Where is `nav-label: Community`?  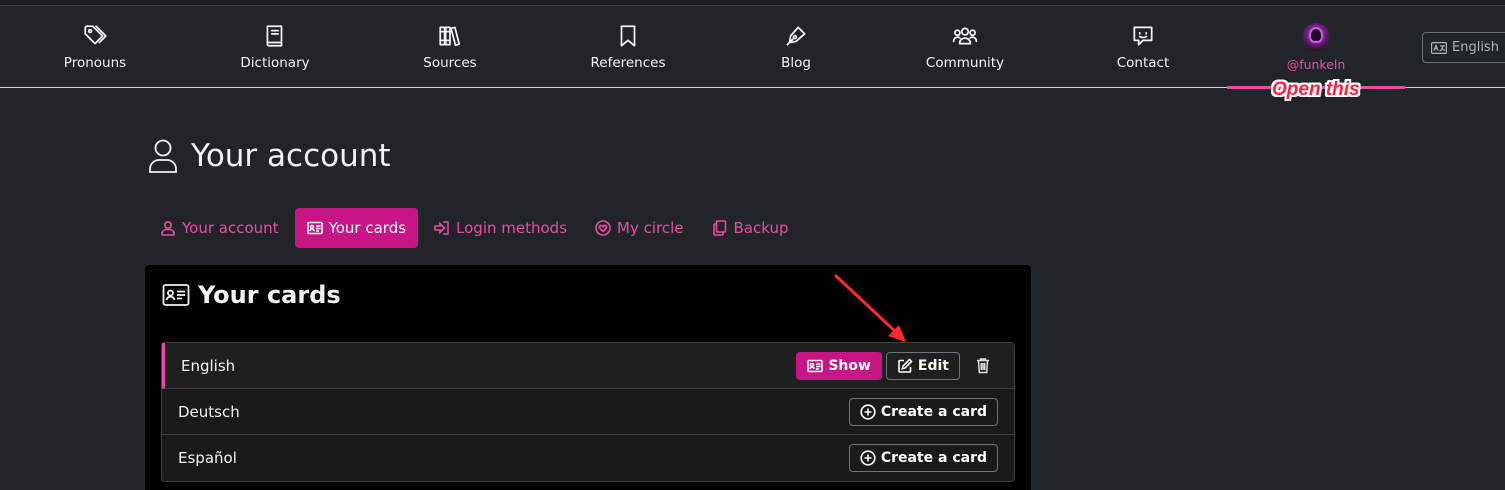
nav-label: Community is located at coordinates (965, 63).